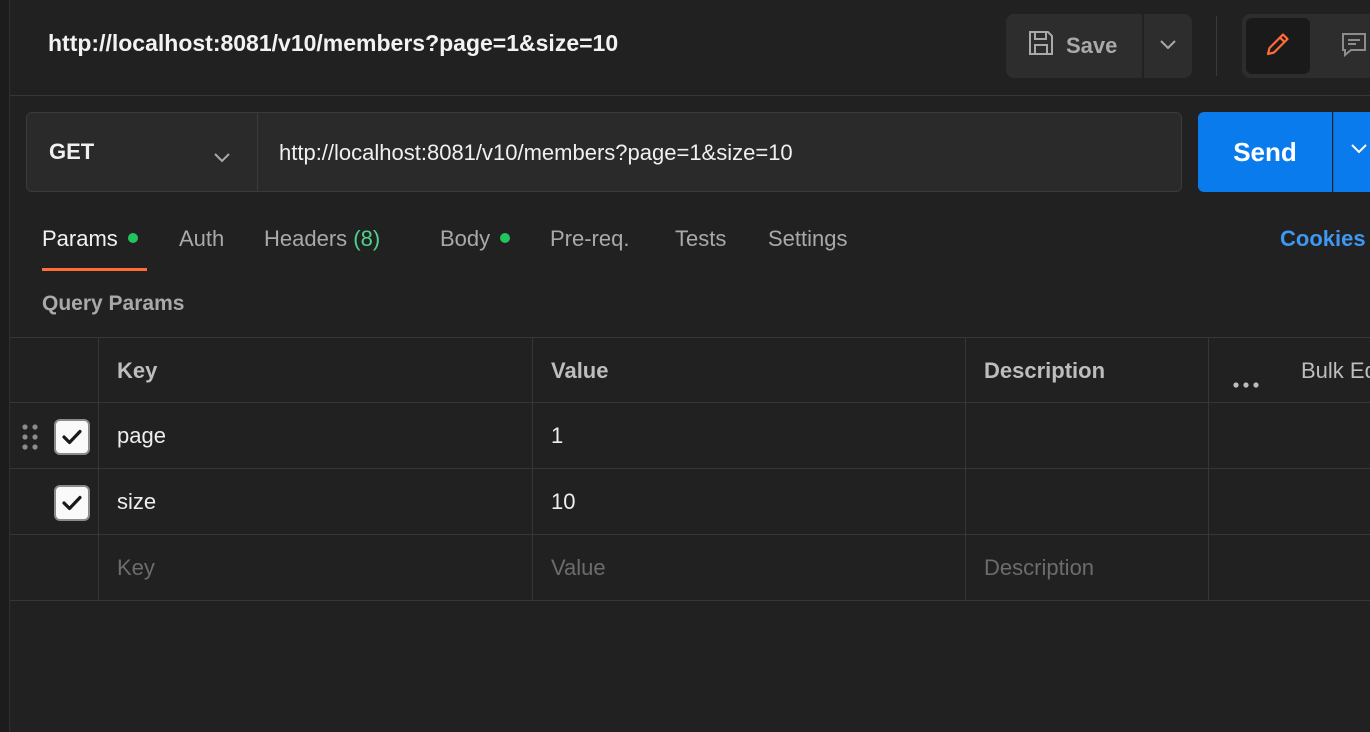 This screenshot has height=732, width=1370. I want to click on cookies-link: Cookies, so click(1323, 239).